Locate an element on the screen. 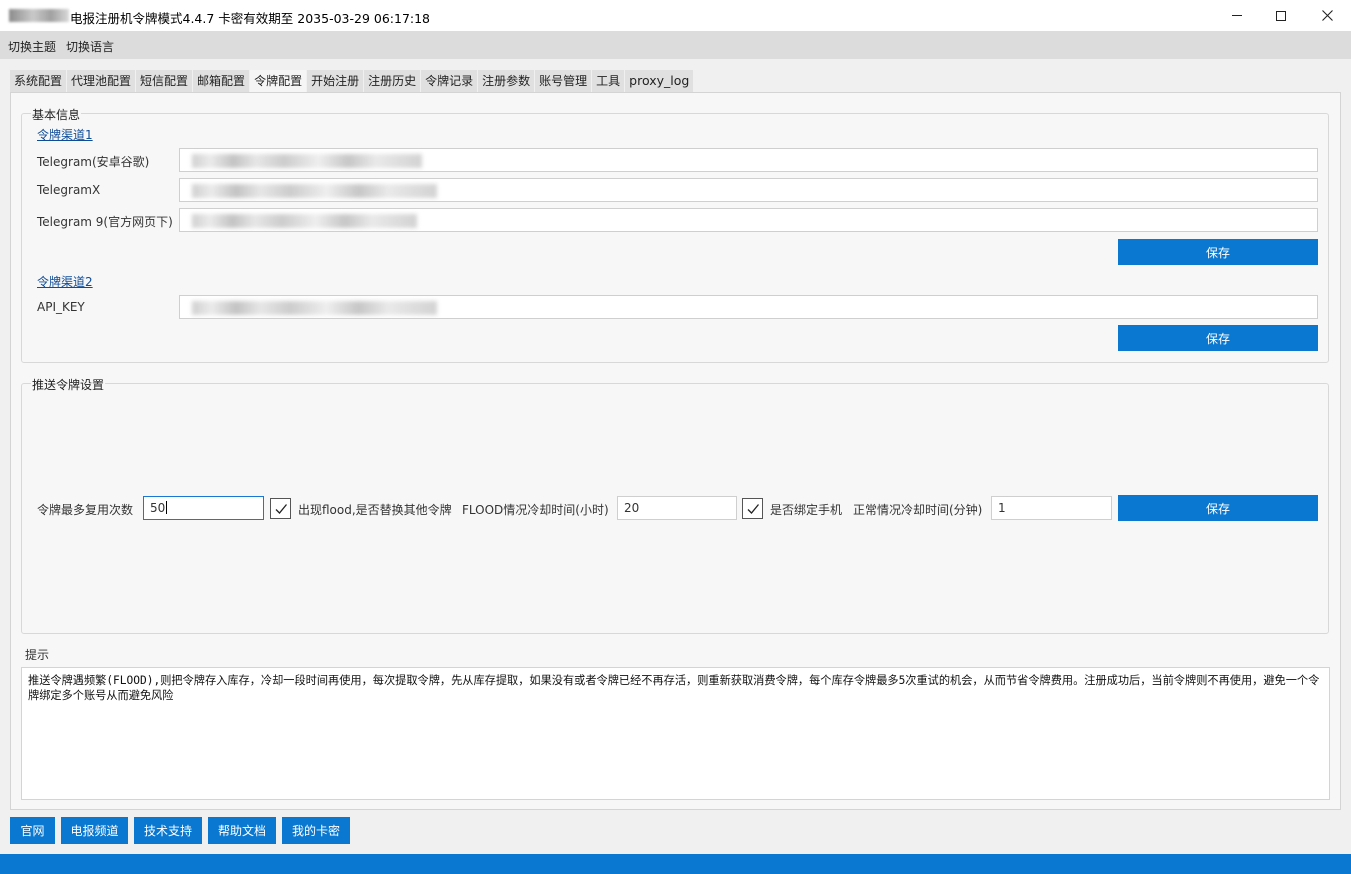 This screenshot has height=874, width=1351. my-card-key-button: 我的卡密 is located at coordinates (316, 830).